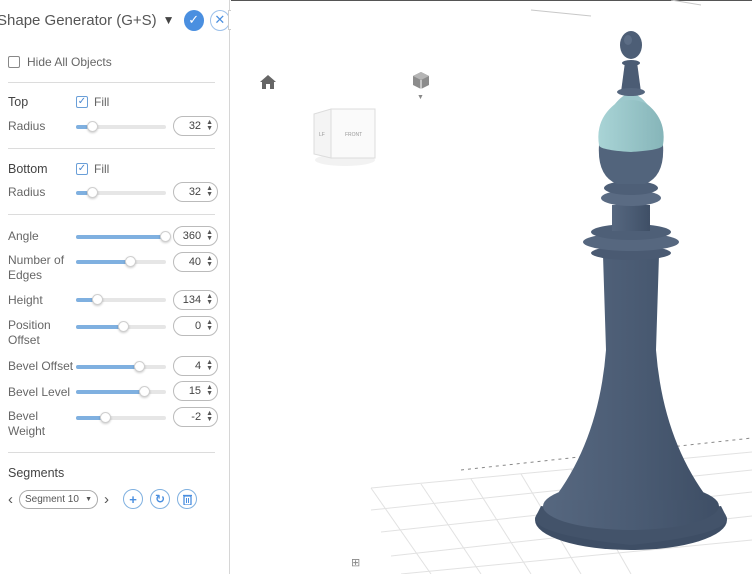 The image size is (752, 574). I want to click on param-row: Bevel Level, so click(39, 392).